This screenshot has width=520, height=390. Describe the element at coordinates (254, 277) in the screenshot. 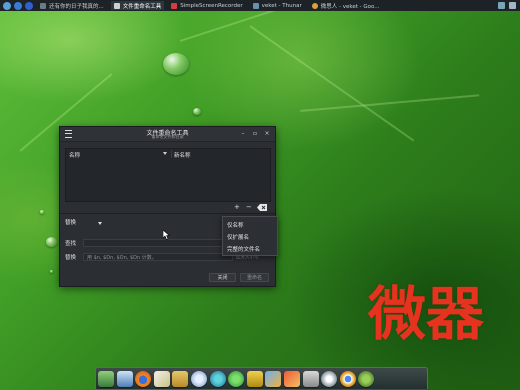

I see `rename-button: 重命名` at that location.